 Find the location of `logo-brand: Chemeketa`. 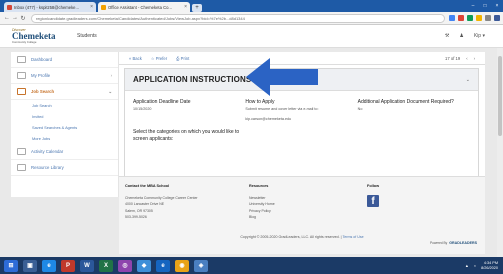

logo-brand: Chemeketa is located at coordinates (34, 36).